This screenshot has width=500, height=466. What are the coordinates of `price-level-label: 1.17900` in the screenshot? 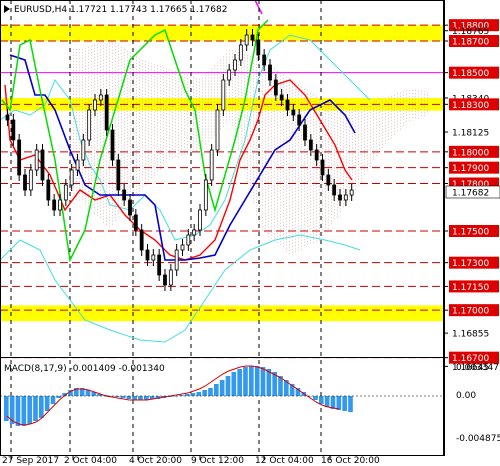 It's located at (470, 169).